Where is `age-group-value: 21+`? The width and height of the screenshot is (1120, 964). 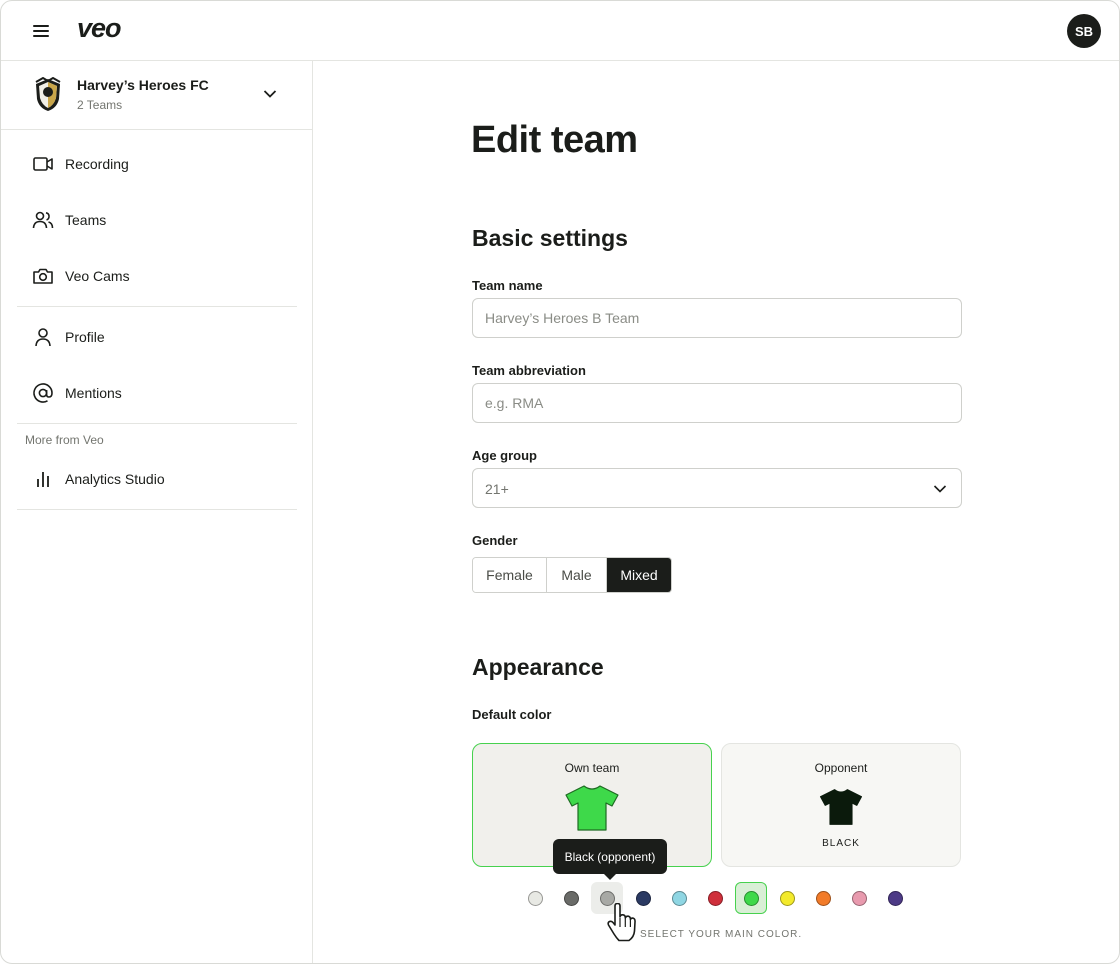 age-group-value: 21+ is located at coordinates (497, 489).